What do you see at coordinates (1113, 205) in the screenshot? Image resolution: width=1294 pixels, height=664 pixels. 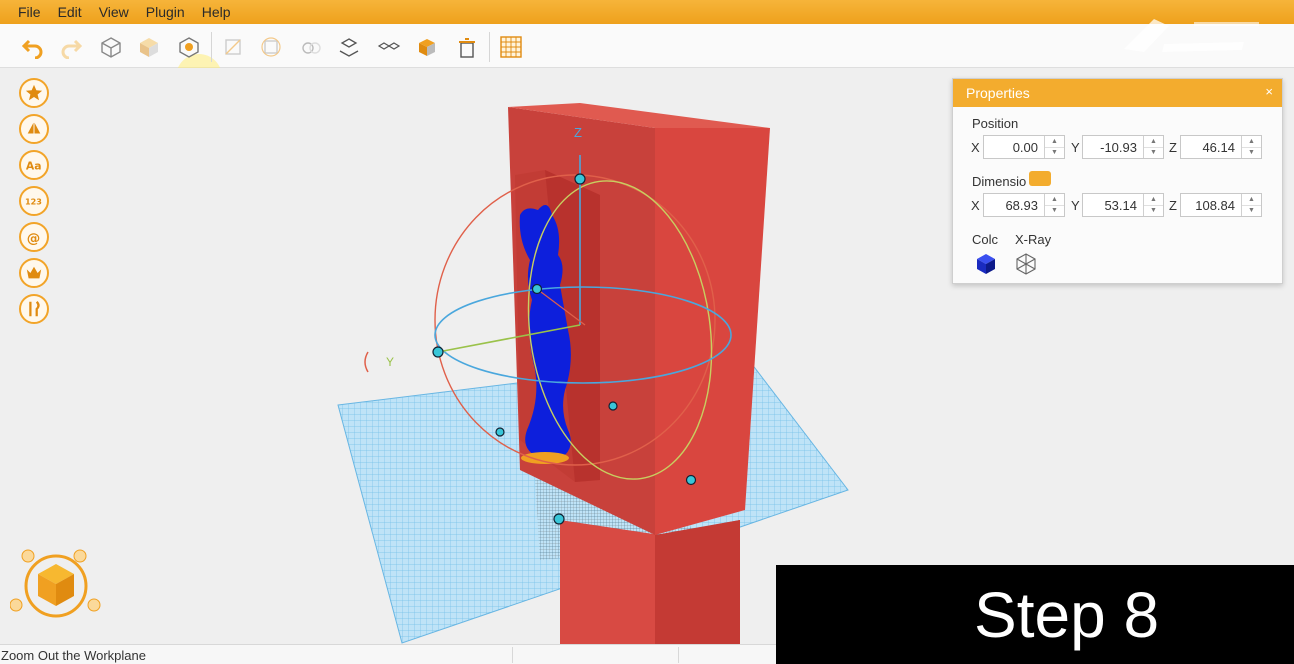 I see `dimension-y-value: 53.14` at bounding box center [1113, 205].